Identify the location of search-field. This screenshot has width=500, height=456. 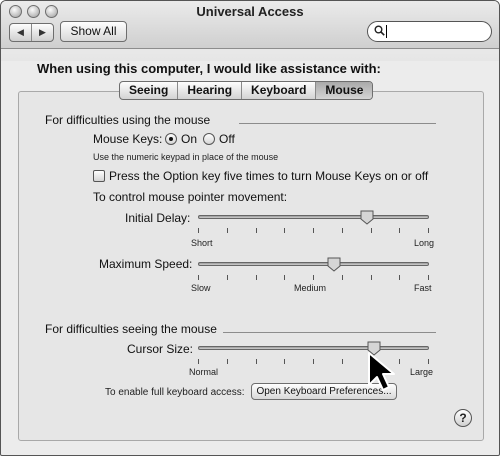
(429, 31).